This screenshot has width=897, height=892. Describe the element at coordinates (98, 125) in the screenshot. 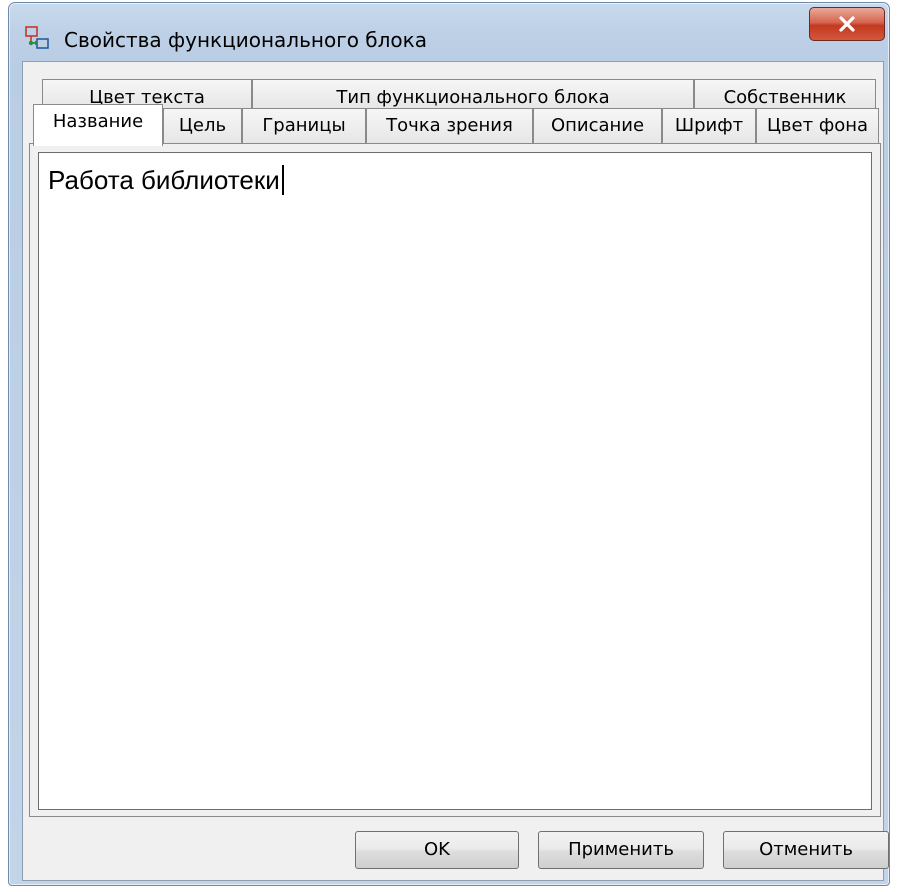

I see `tab-name: Название` at that location.